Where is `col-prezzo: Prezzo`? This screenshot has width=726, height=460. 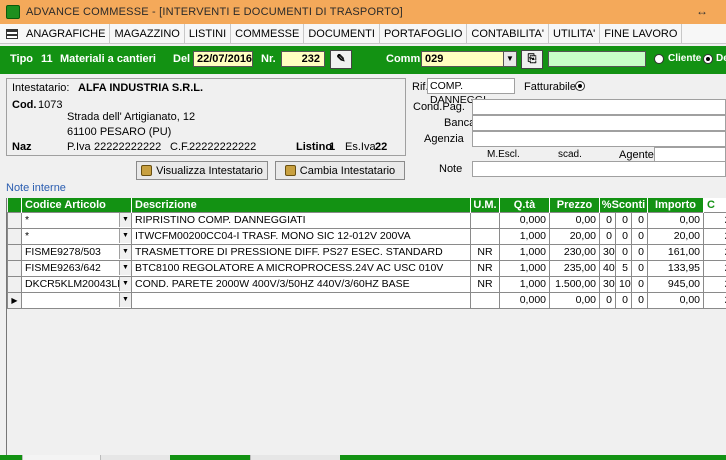 col-prezzo: Prezzo is located at coordinates (574, 205).